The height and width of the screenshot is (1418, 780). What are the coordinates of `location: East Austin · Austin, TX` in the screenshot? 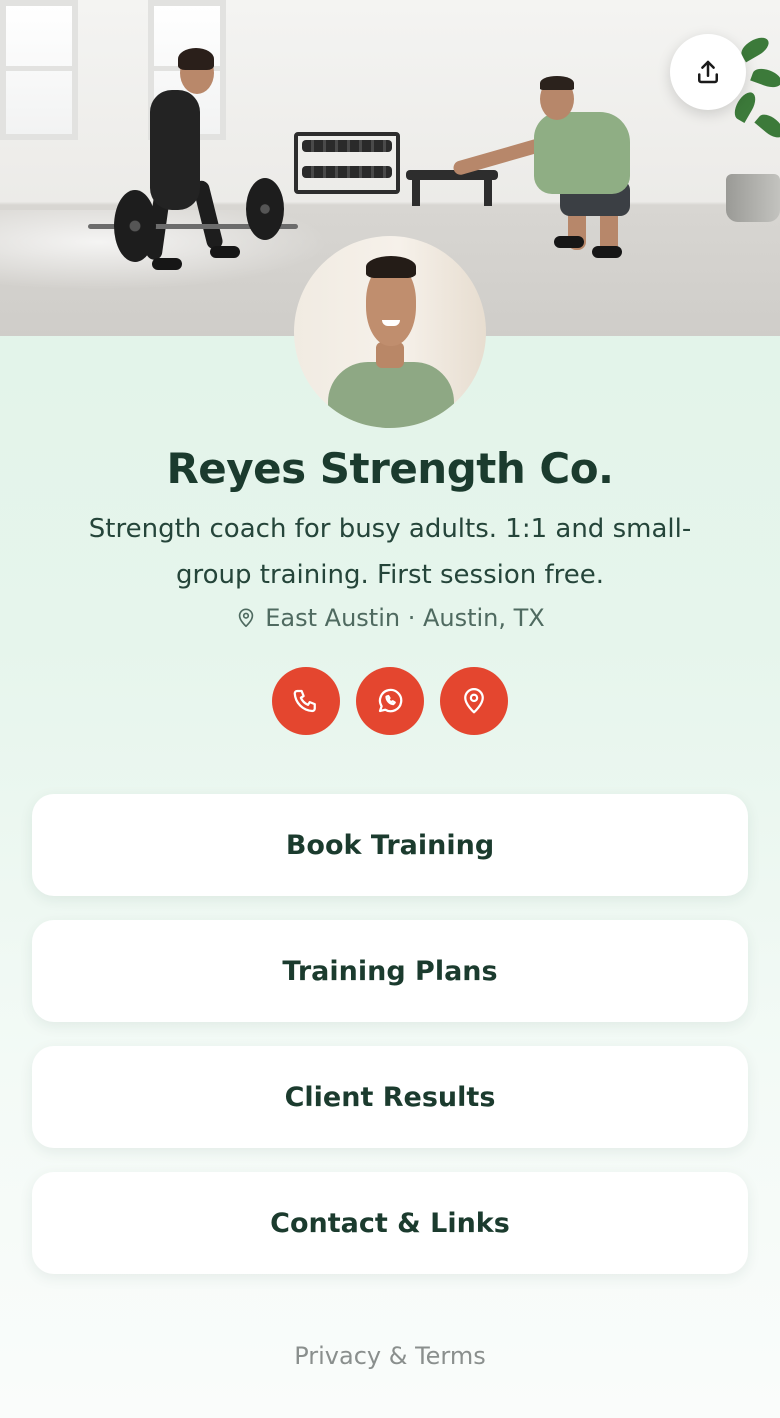 It's located at (390, 618).